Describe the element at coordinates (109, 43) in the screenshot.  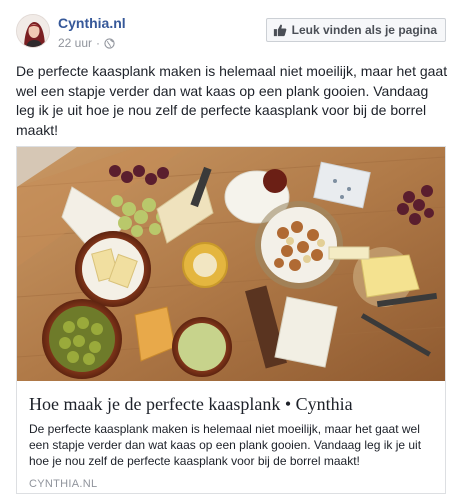
I see `globe-icon` at that location.